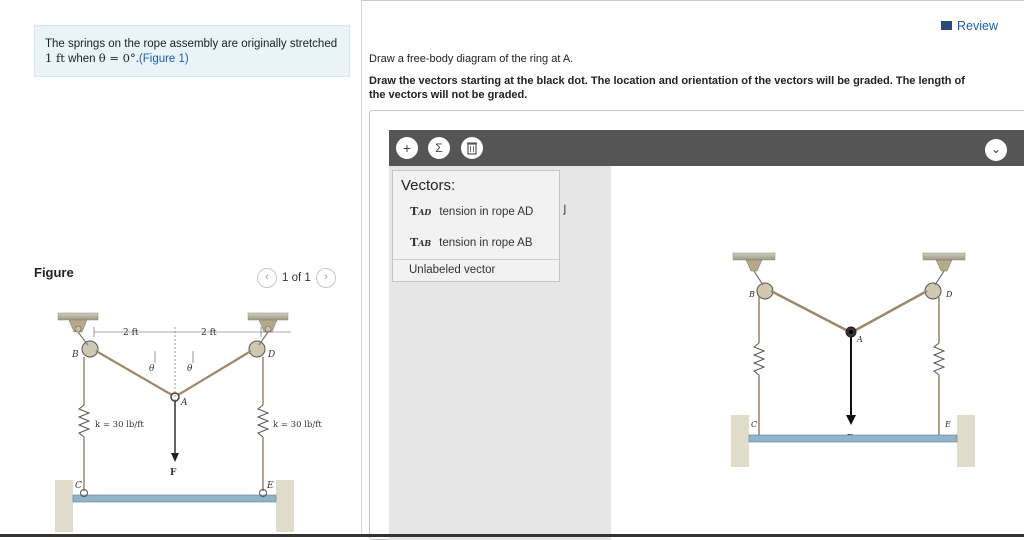 This screenshot has width=1024, height=540. What do you see at coordinates (996, 150) in the screenshot?
I see `dropdown-chevron-icon: ⌄` at bounding box center [996, 150].